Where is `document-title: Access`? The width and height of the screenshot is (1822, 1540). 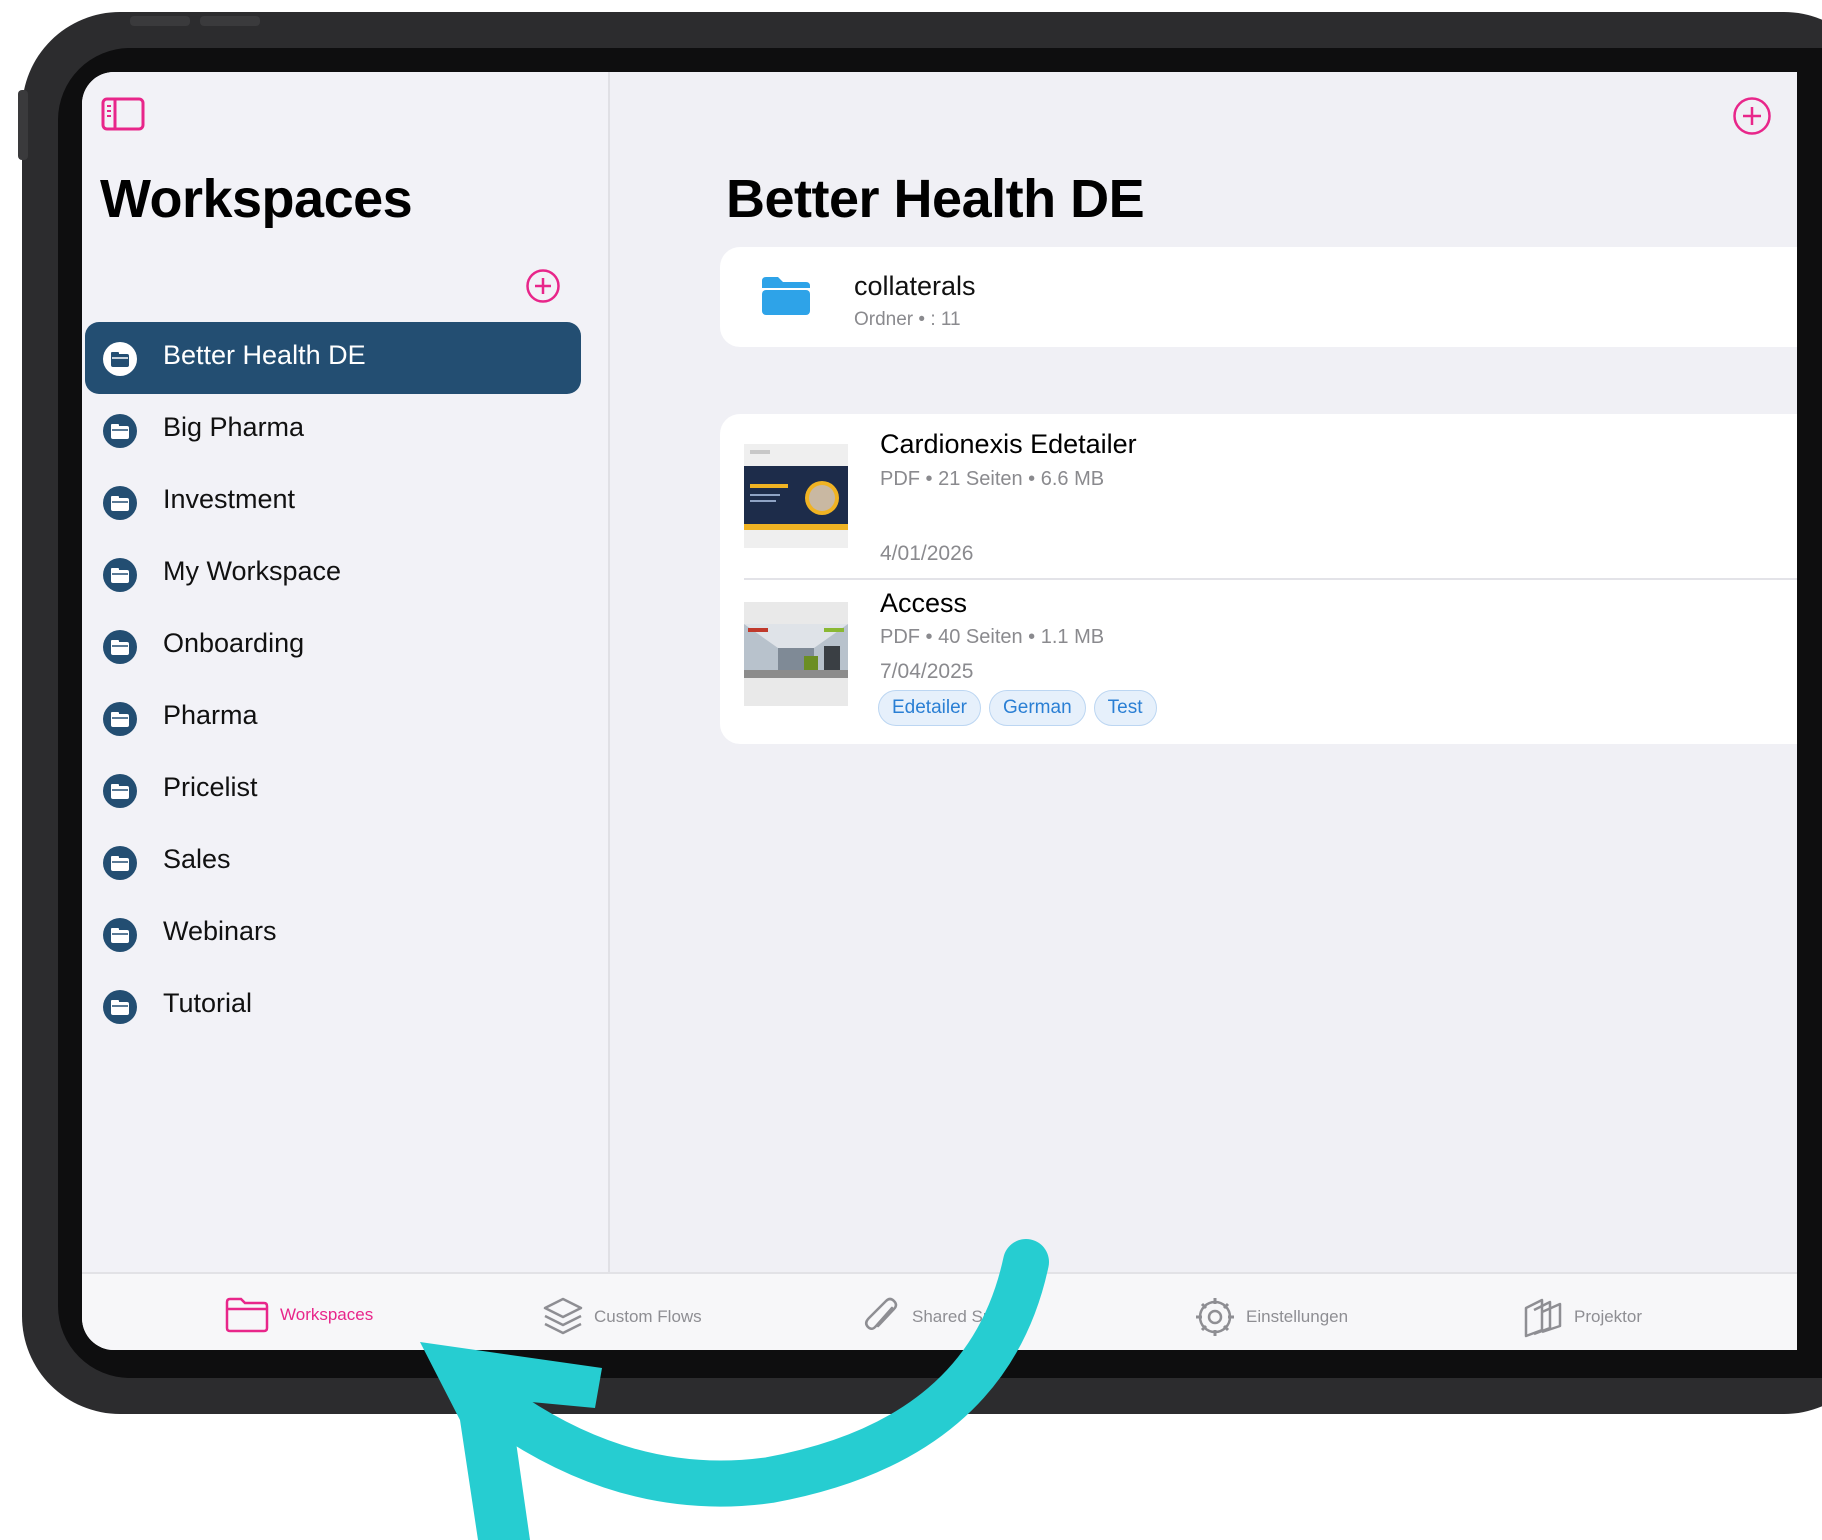
document-title: Access is located at coordinates (924, 603).